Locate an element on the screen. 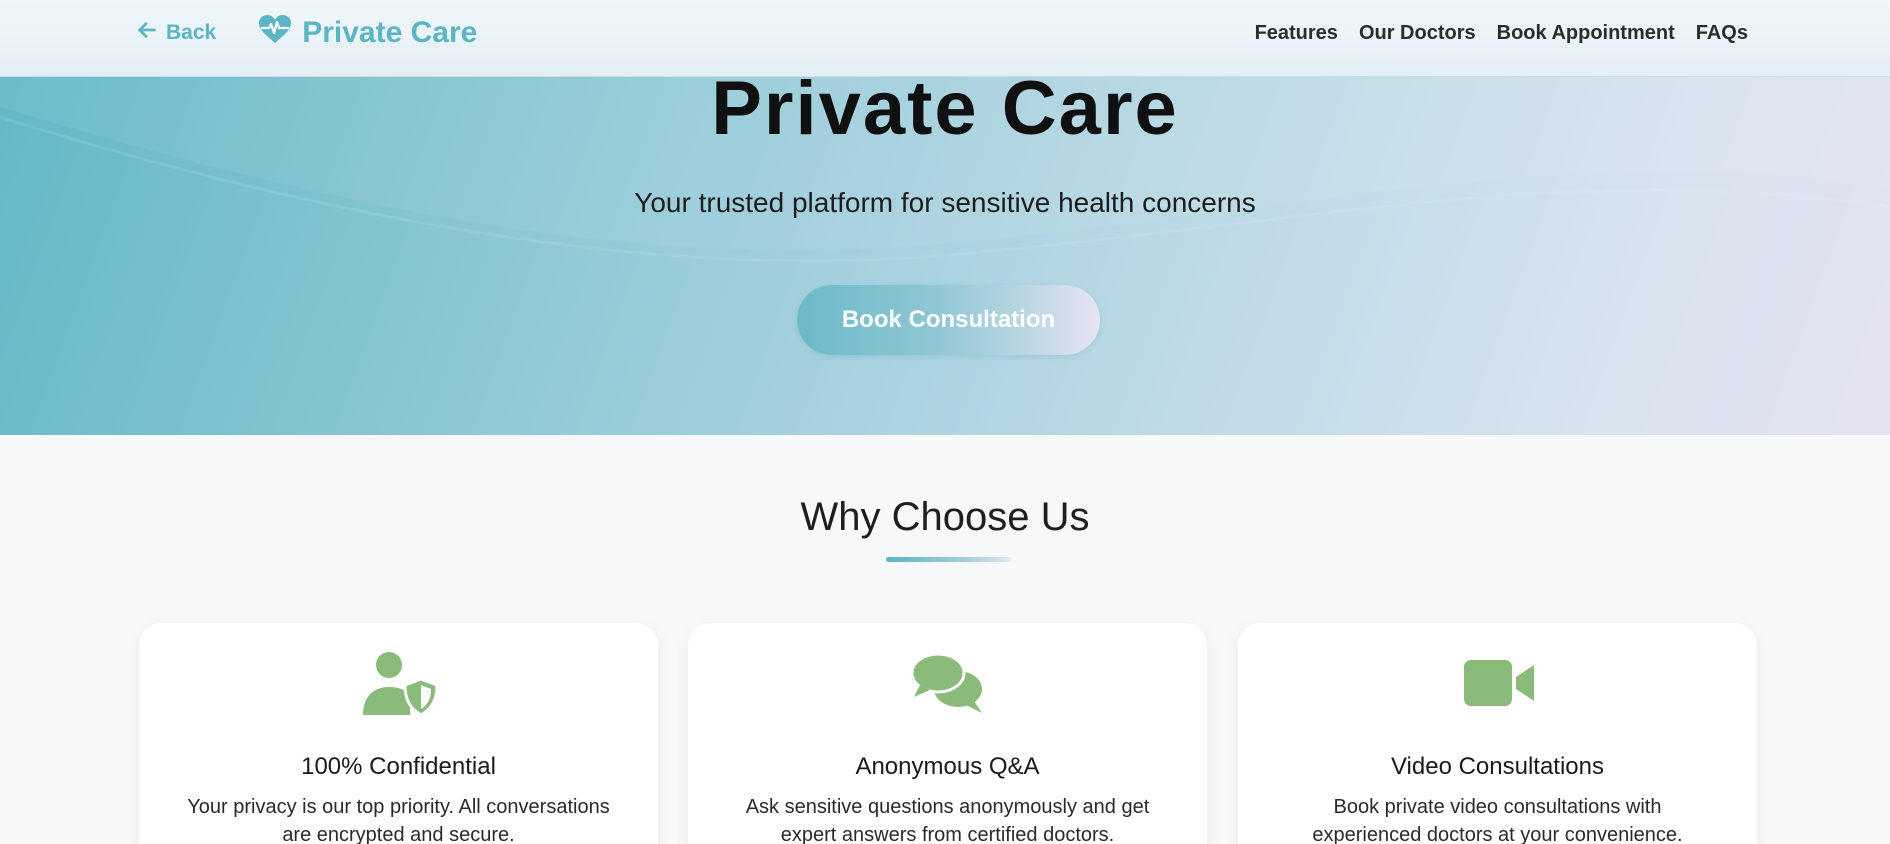 This screenshot has width=1890, height=844. comments-icon is located at coordinates (948, 685).